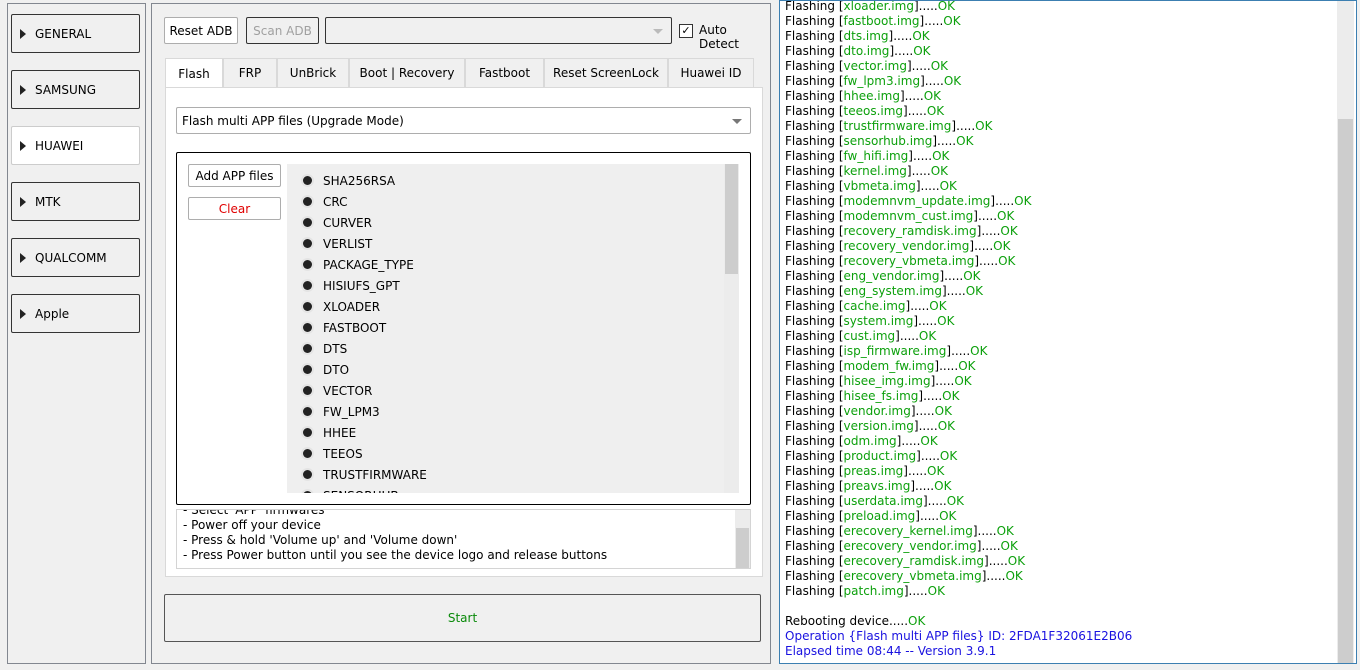  I want to click on log-line: Flashing [erecovery_ramdisk.img].....OK, so click(905, 561).